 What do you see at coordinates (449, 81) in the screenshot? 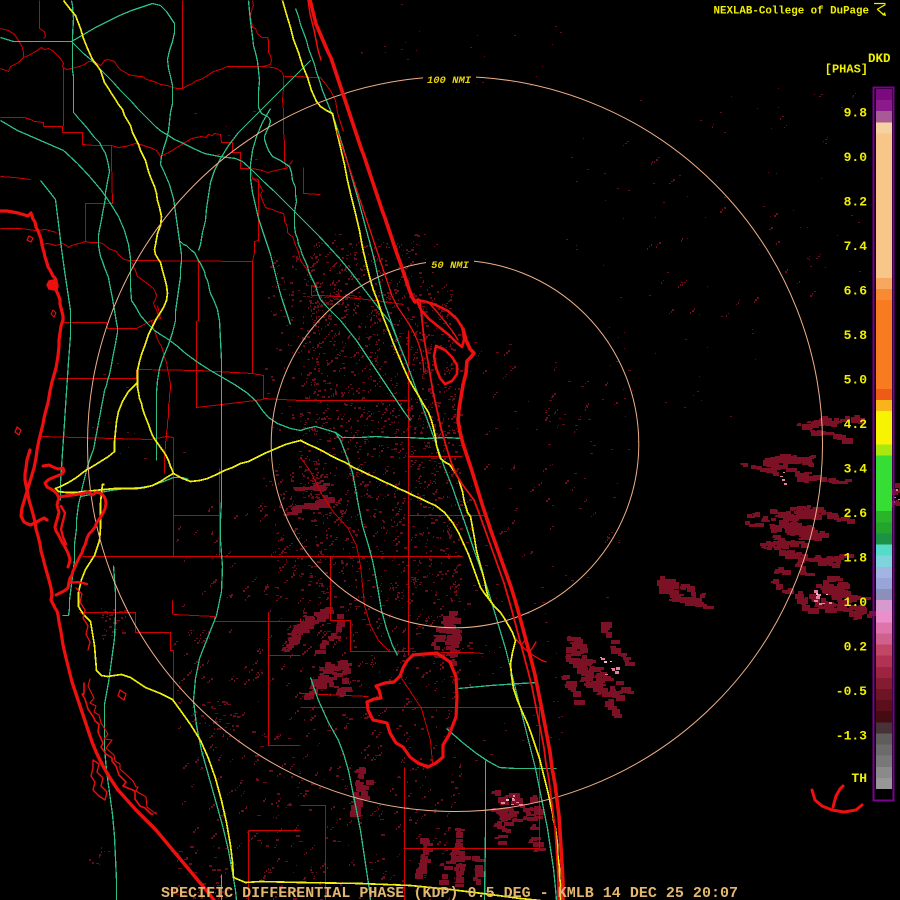
I see `svg-text: 100 NMI` at bounding box center [449, 81].